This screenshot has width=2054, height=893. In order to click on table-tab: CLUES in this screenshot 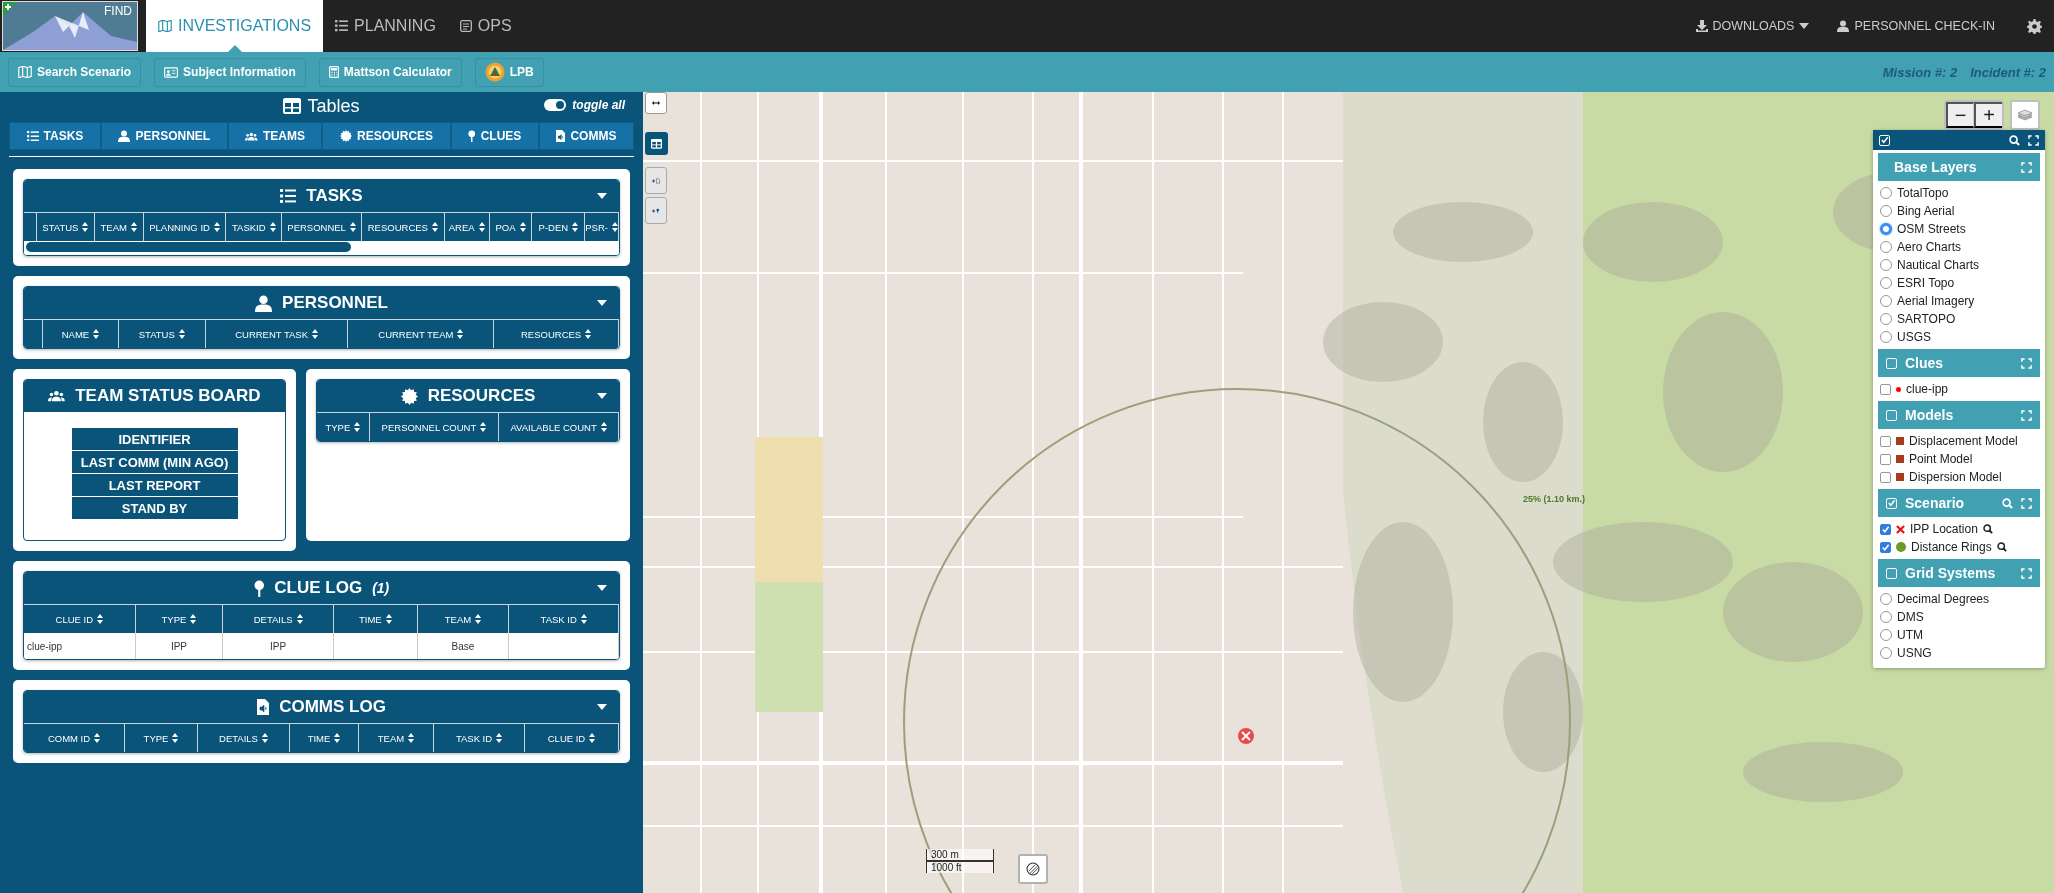, I will do `click(494, 136)`.